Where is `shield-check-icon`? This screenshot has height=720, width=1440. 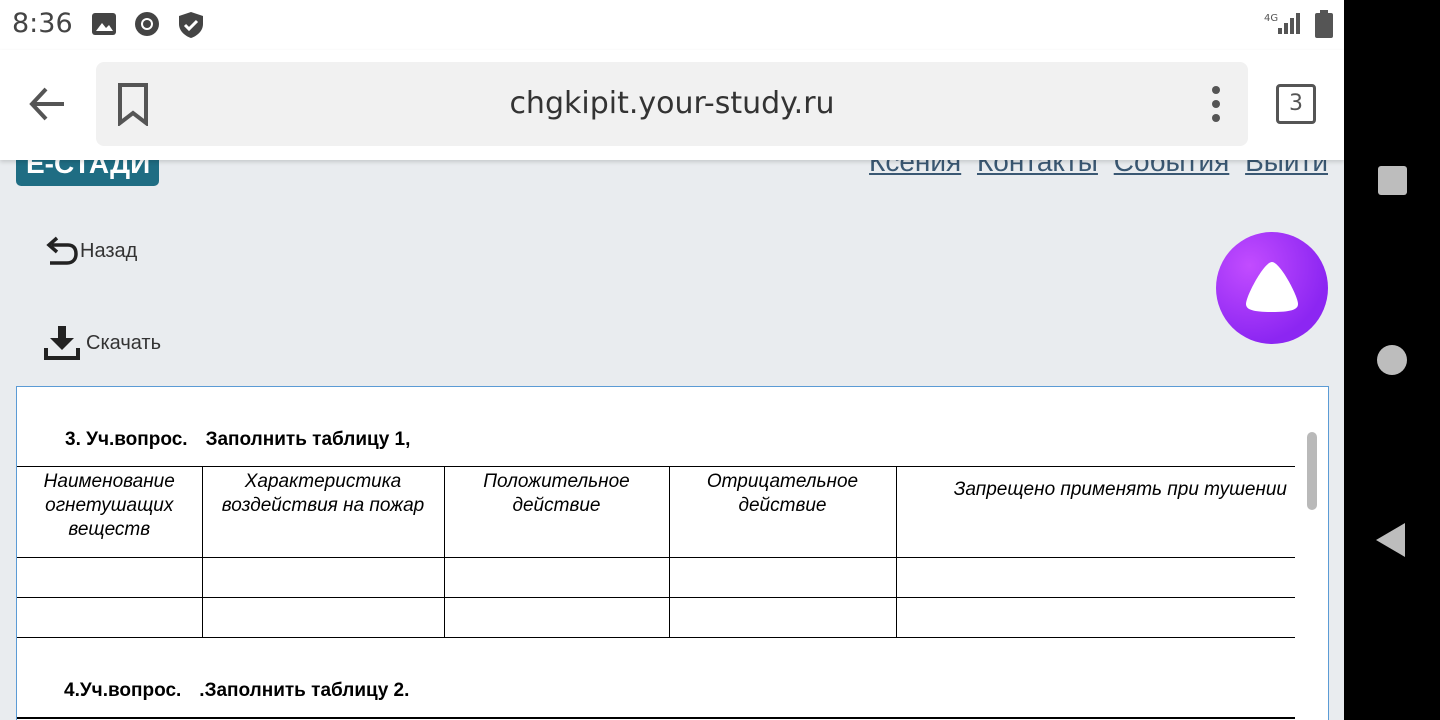 shield-check-icon is located at coordinates (191, 25).